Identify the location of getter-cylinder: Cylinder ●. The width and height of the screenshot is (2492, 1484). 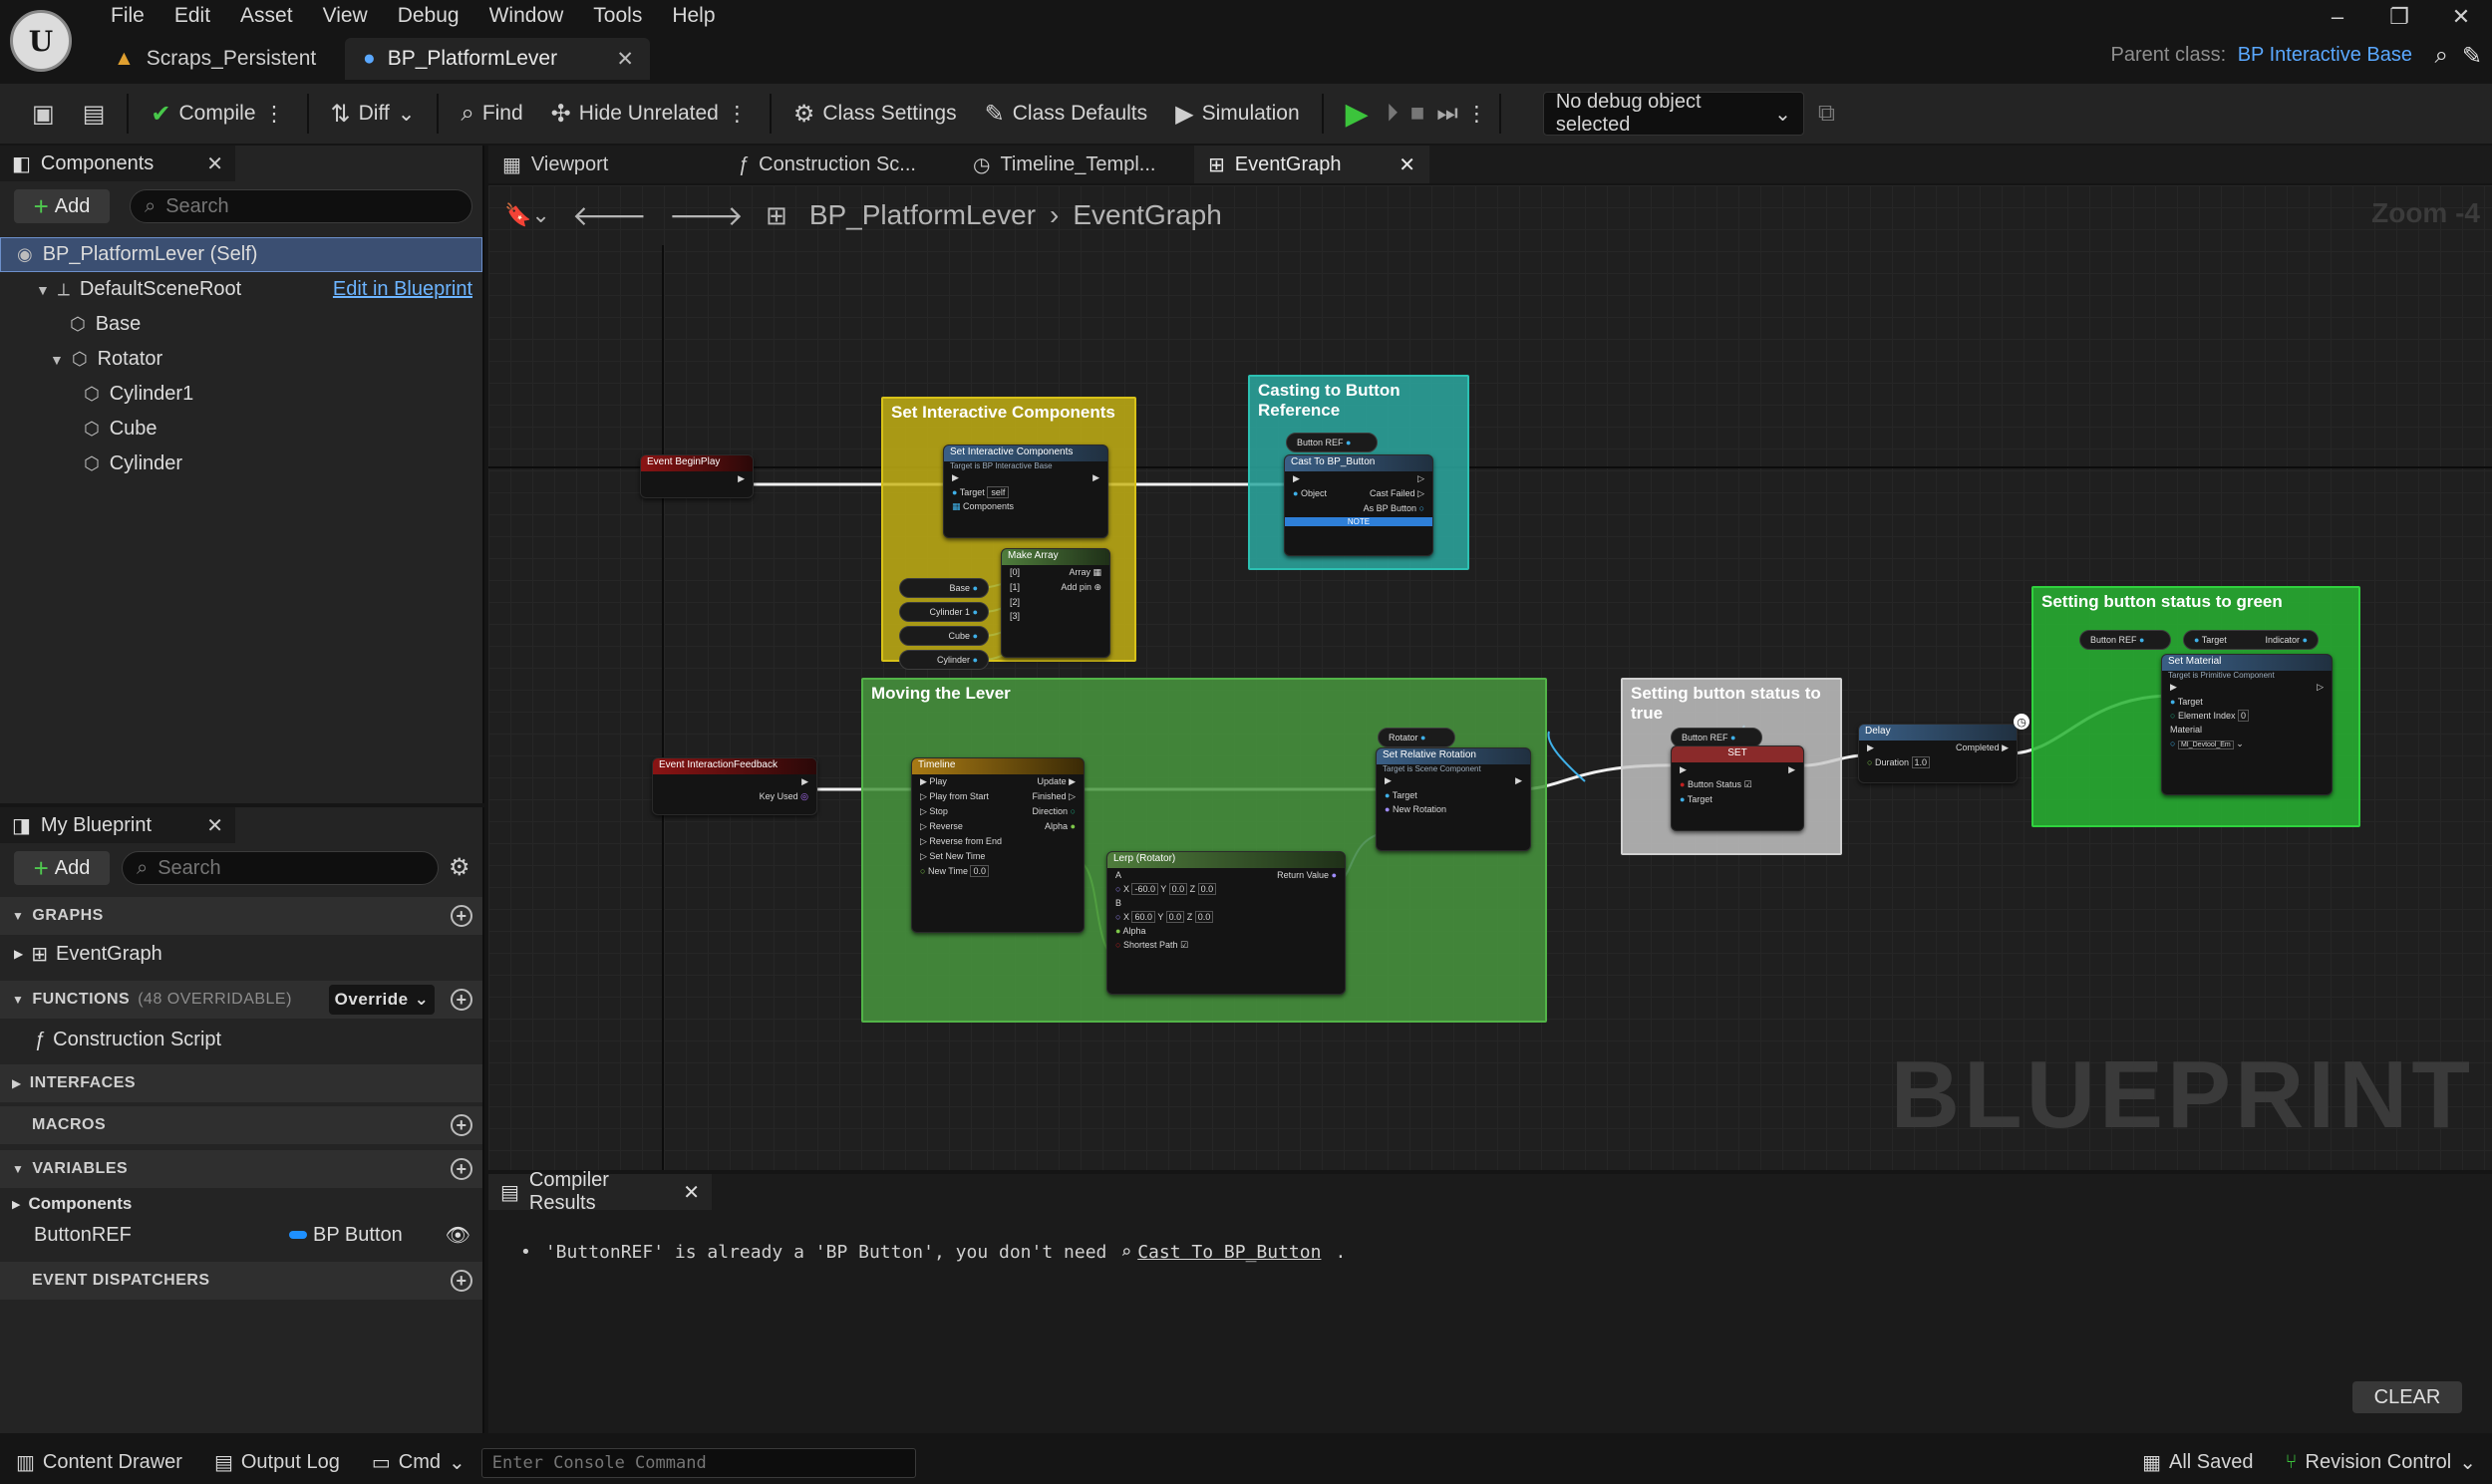
(944, 660).